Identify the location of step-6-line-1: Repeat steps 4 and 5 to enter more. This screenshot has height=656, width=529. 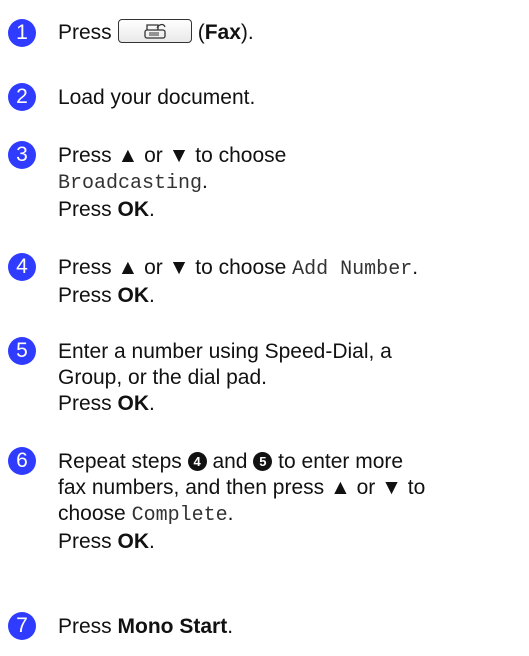
(293, 462).